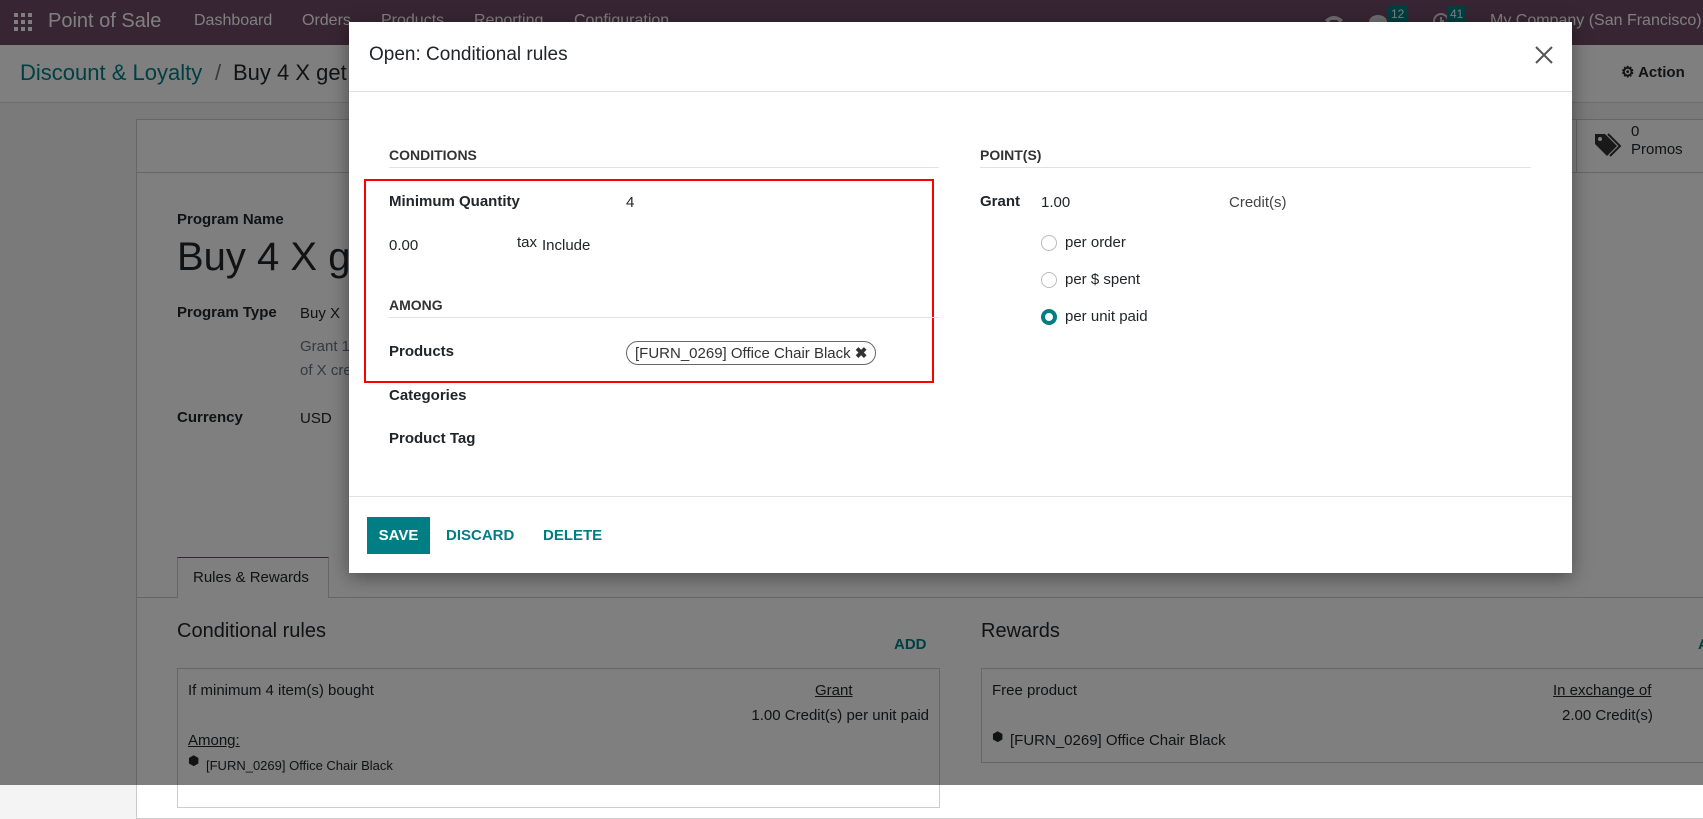  I want to click on tax-mode-select: Include, so click(567, 245).